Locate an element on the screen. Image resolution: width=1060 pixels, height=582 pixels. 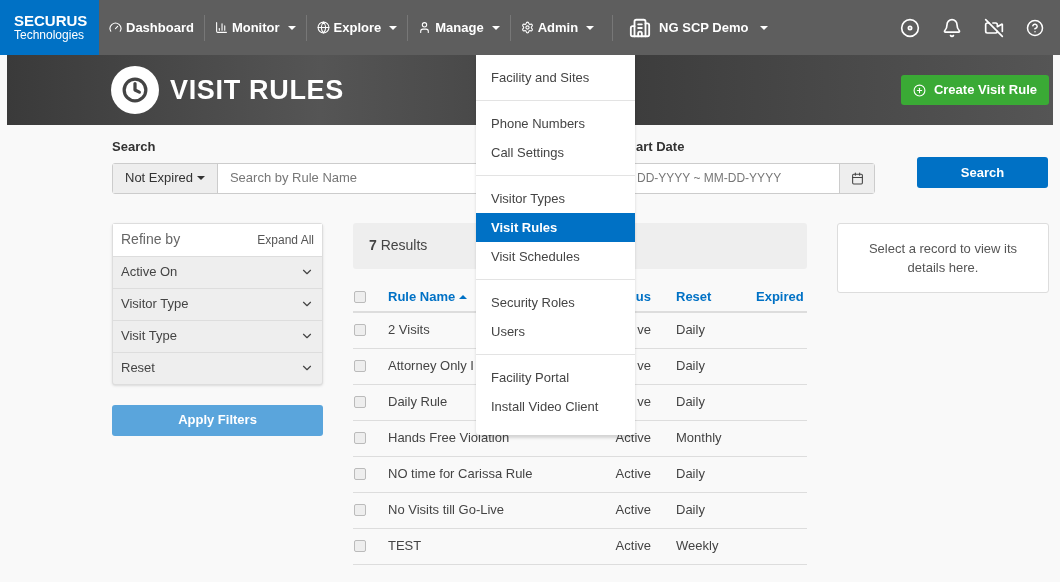
refine-title: Refine by is located at coordinates (151, 239).